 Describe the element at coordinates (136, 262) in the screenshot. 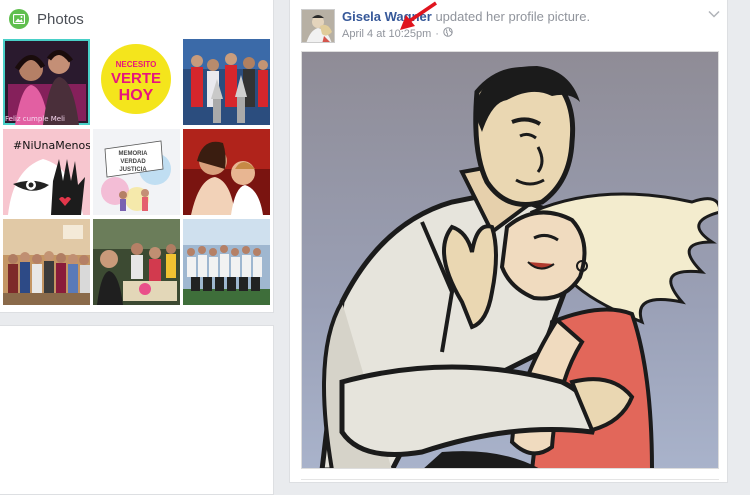

I see `thumb-kids-party` at that location.